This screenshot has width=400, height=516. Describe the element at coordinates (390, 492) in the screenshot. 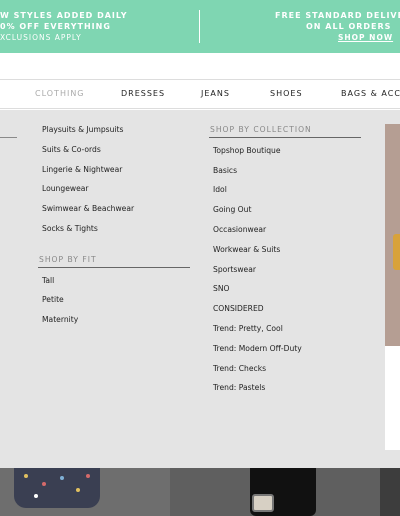

I see `product-image-edge` at that location.